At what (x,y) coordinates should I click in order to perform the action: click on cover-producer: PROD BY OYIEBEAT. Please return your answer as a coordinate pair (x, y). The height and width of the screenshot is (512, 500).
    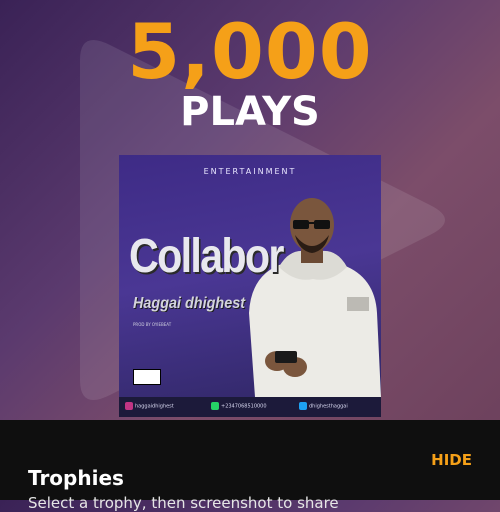
    Looking at the image, I should click on (152, 324).